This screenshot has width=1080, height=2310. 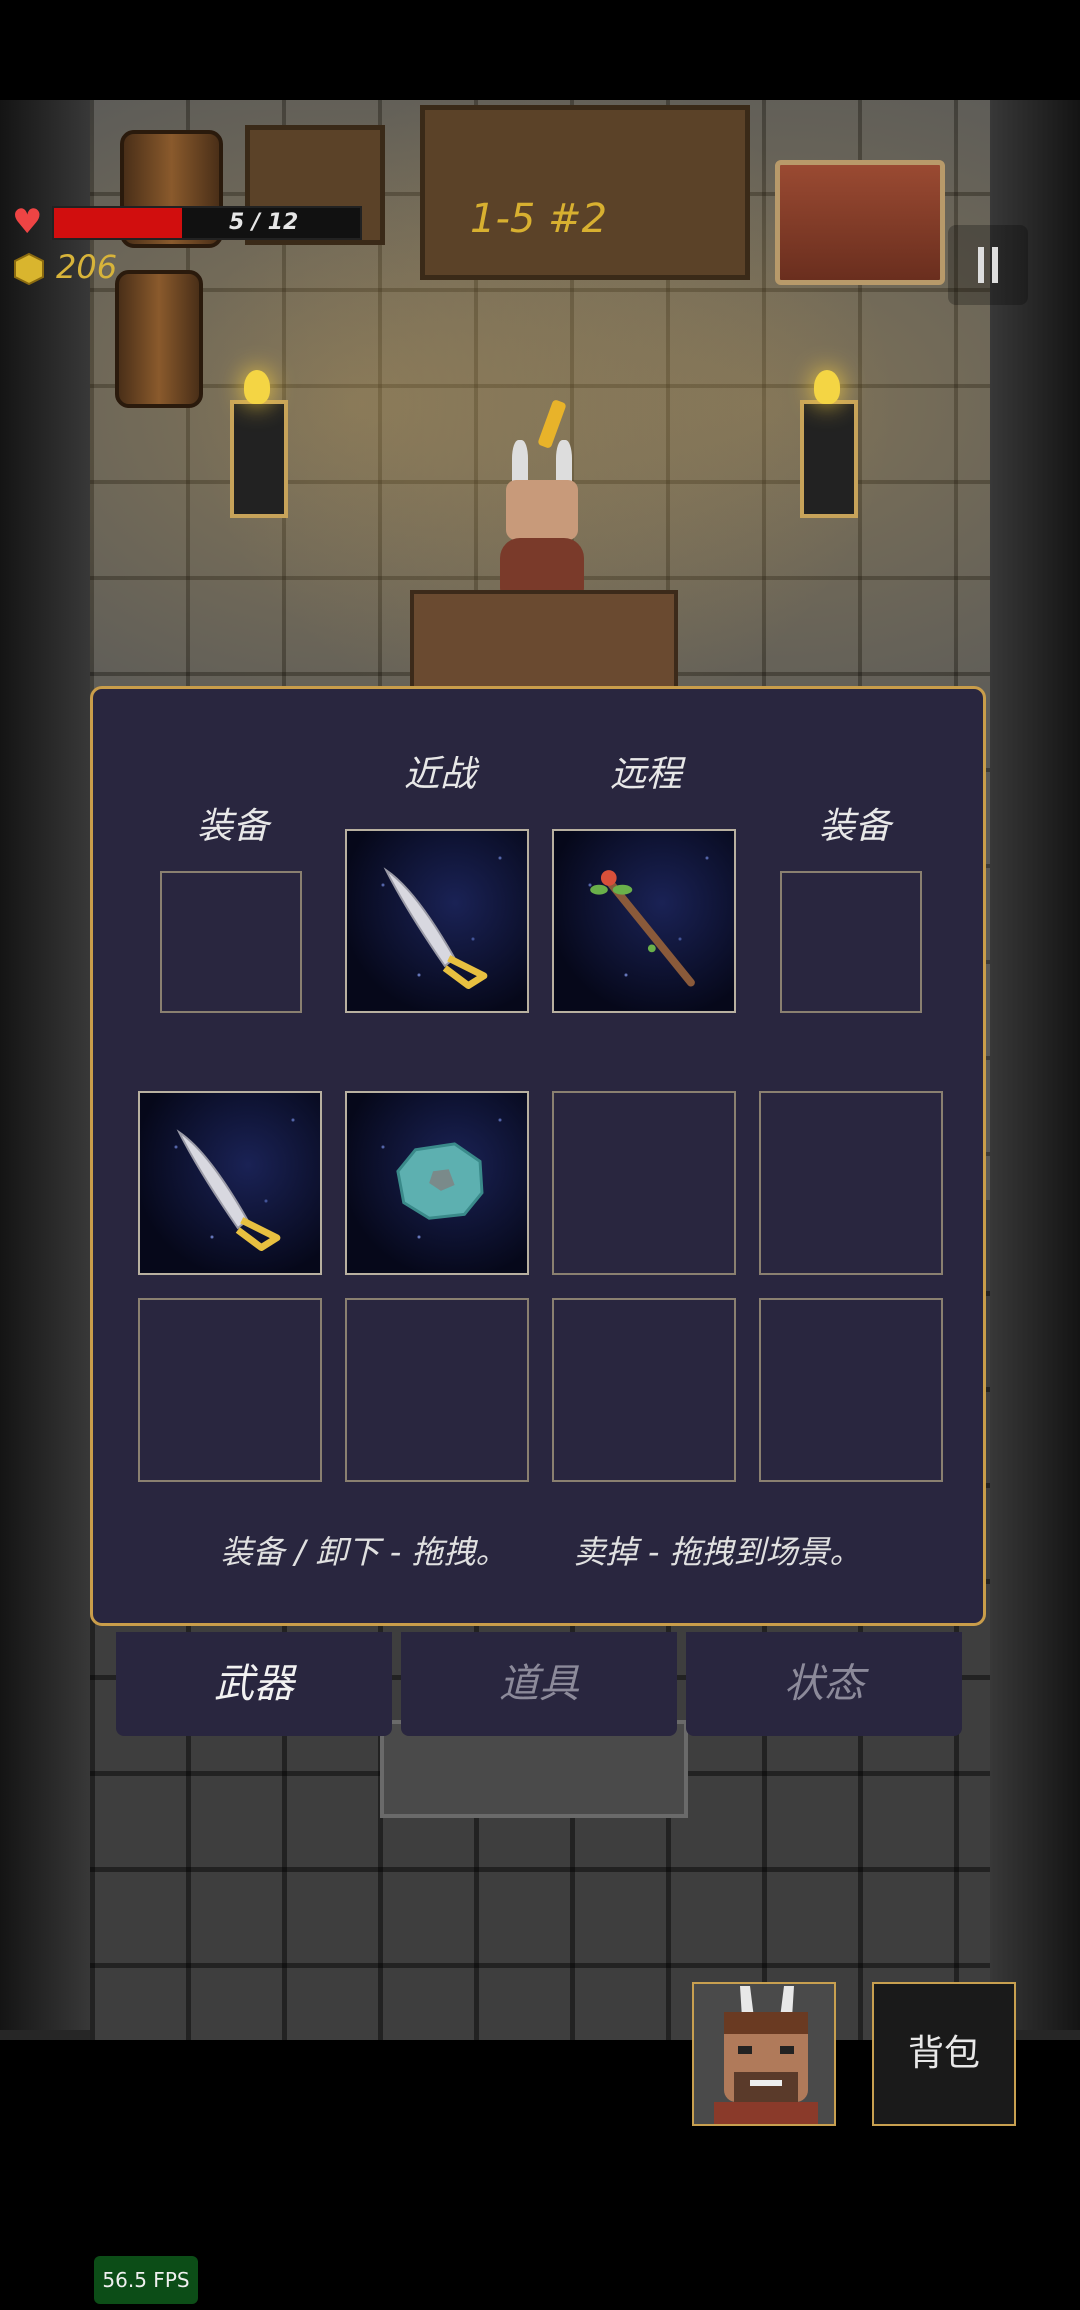 I want to click on stone-icon, so click(x=440, y=1181).